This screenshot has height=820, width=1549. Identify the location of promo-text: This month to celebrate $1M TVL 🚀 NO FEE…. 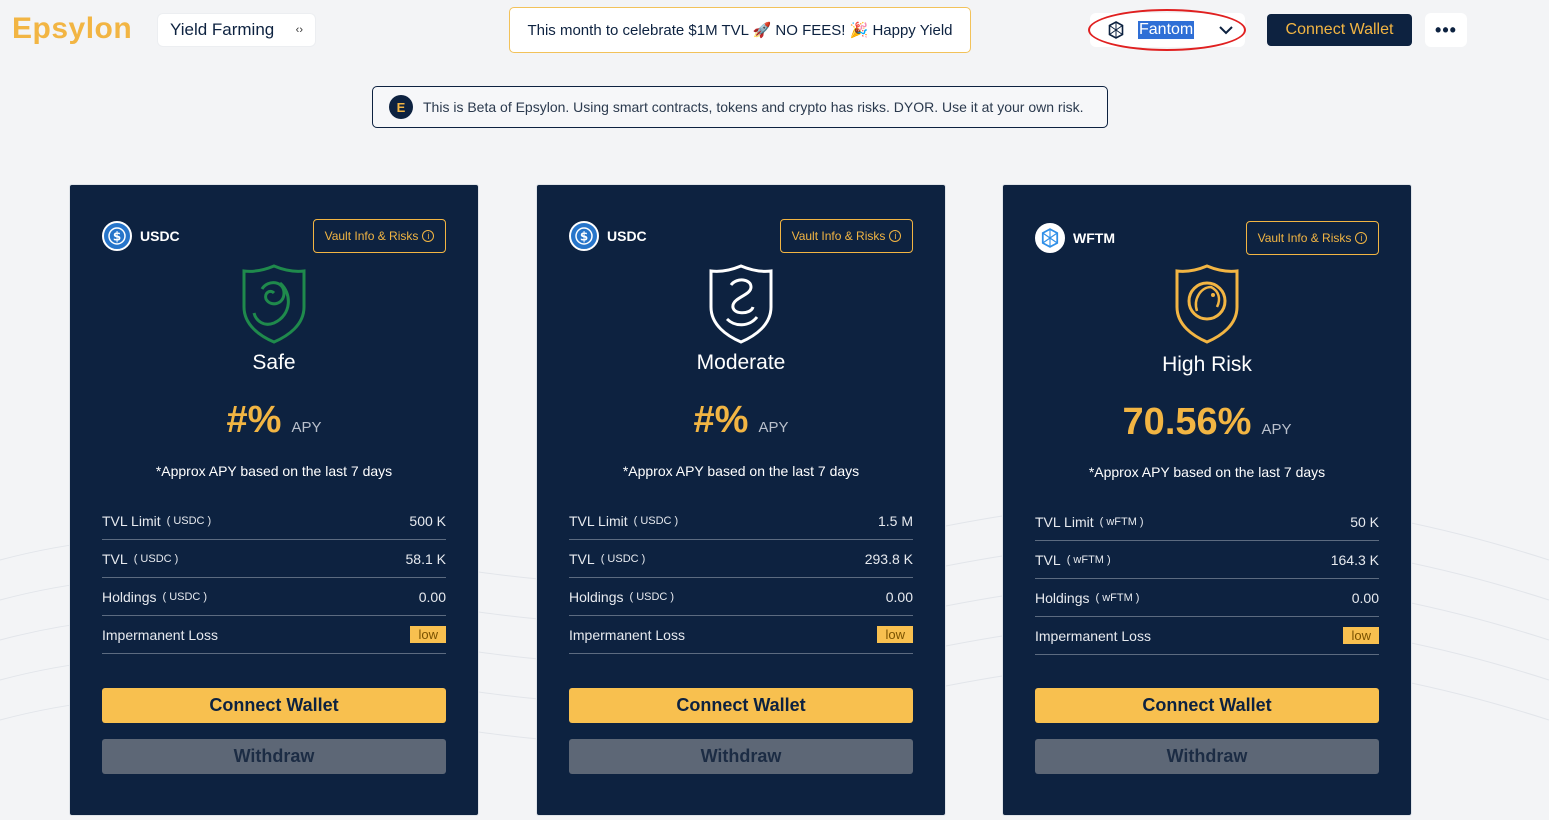
(740, 30).